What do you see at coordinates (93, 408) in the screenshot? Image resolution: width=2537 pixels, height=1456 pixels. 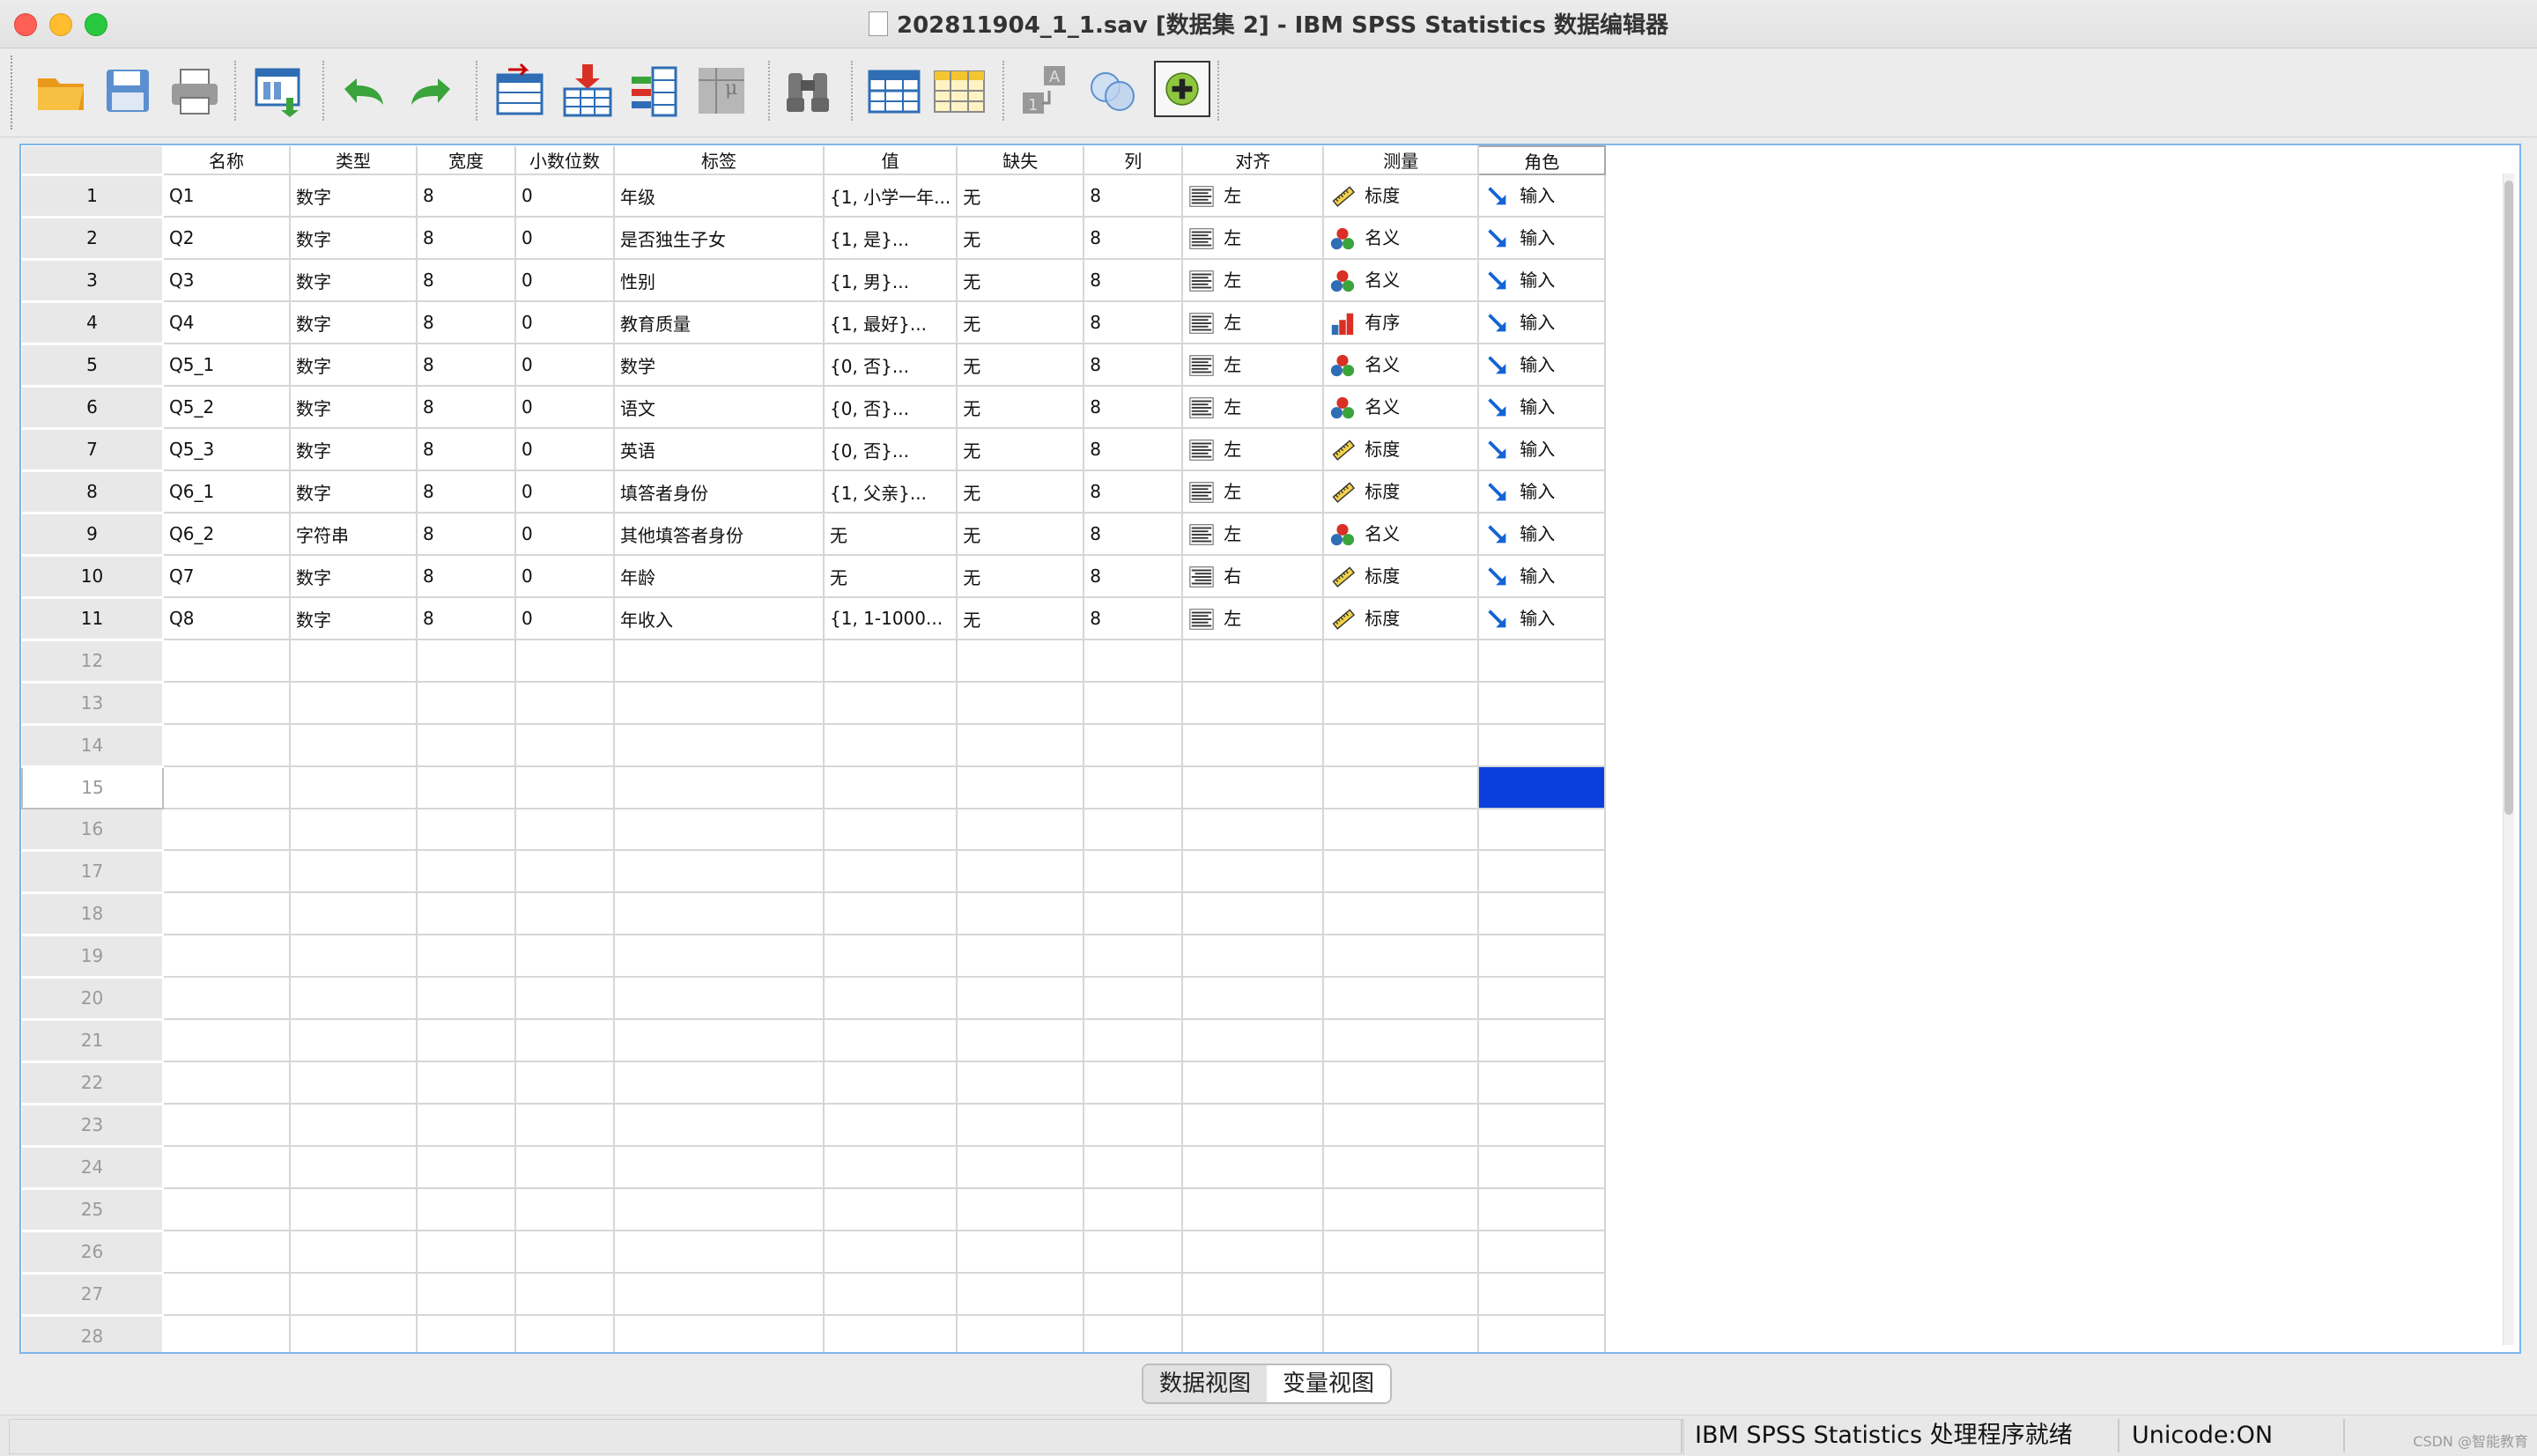 I see `row-number: 6` at bounding box center [93, 408].